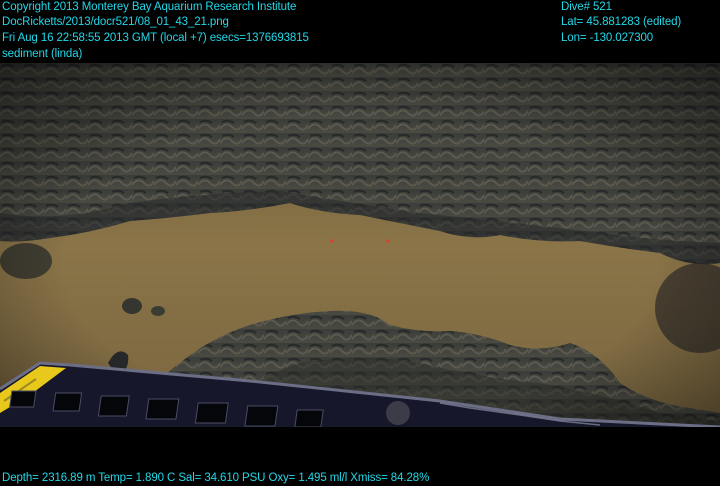 The height and width of the screenshot is (486, 720). I want to click on dive-number: Dive# 521, so click(586, 7).